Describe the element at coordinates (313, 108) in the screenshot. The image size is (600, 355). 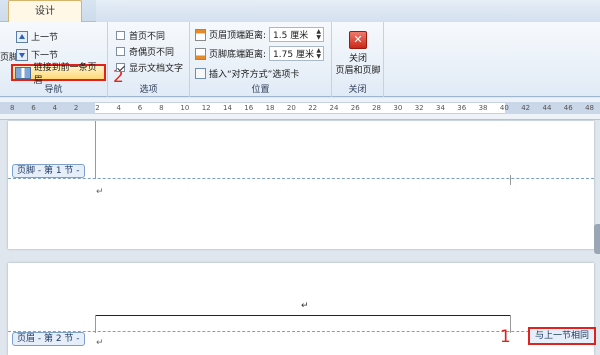
I see `ruler-tick: 22` at that location.